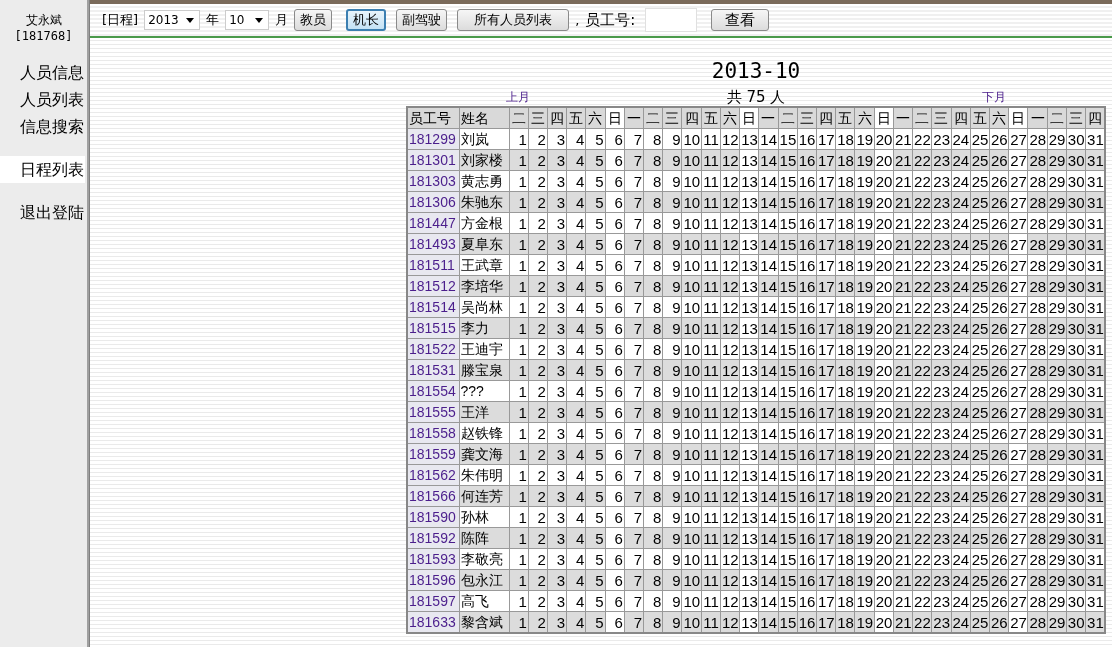 This screenshot has width=1112, height=647. I want to click on staff-id-link: 181299, so click(433, 139).